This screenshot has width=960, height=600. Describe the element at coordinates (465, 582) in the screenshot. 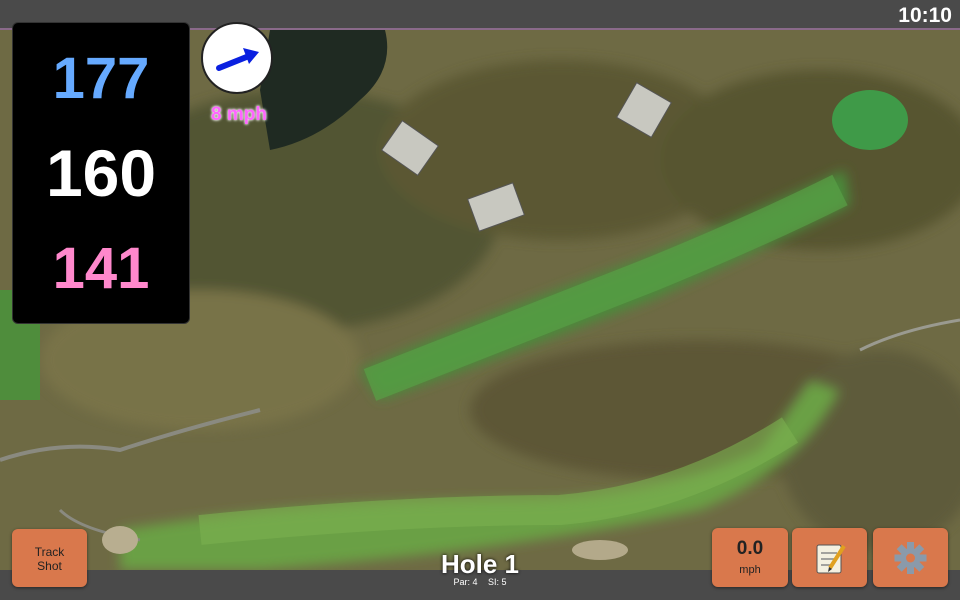

I see `hole-par: Par: 4` at that location.